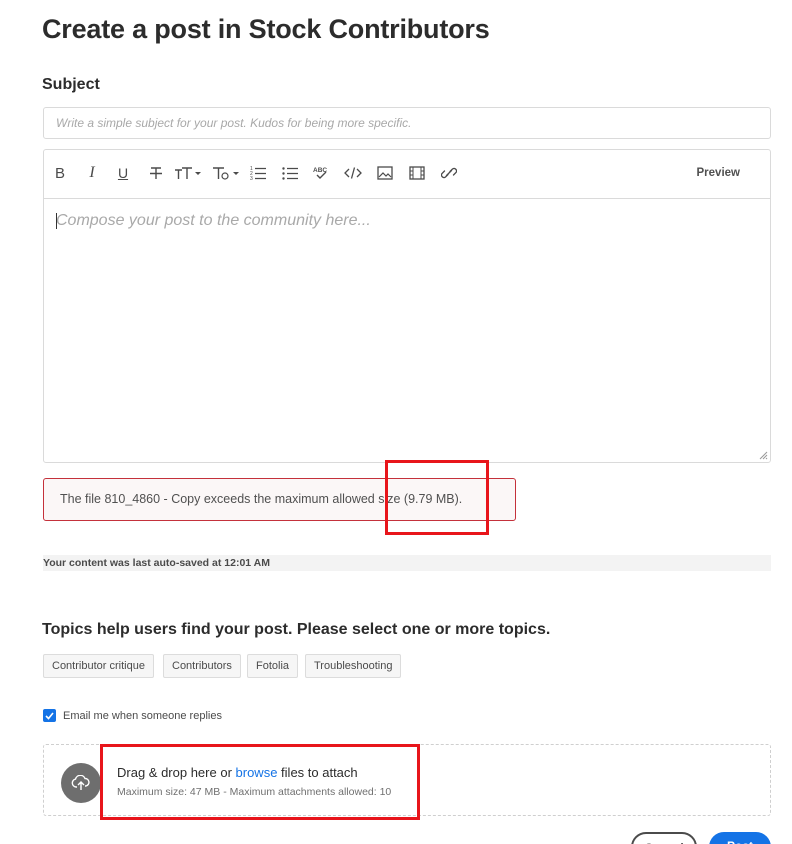  I want to click on font-size-icon, so click(188, 173).